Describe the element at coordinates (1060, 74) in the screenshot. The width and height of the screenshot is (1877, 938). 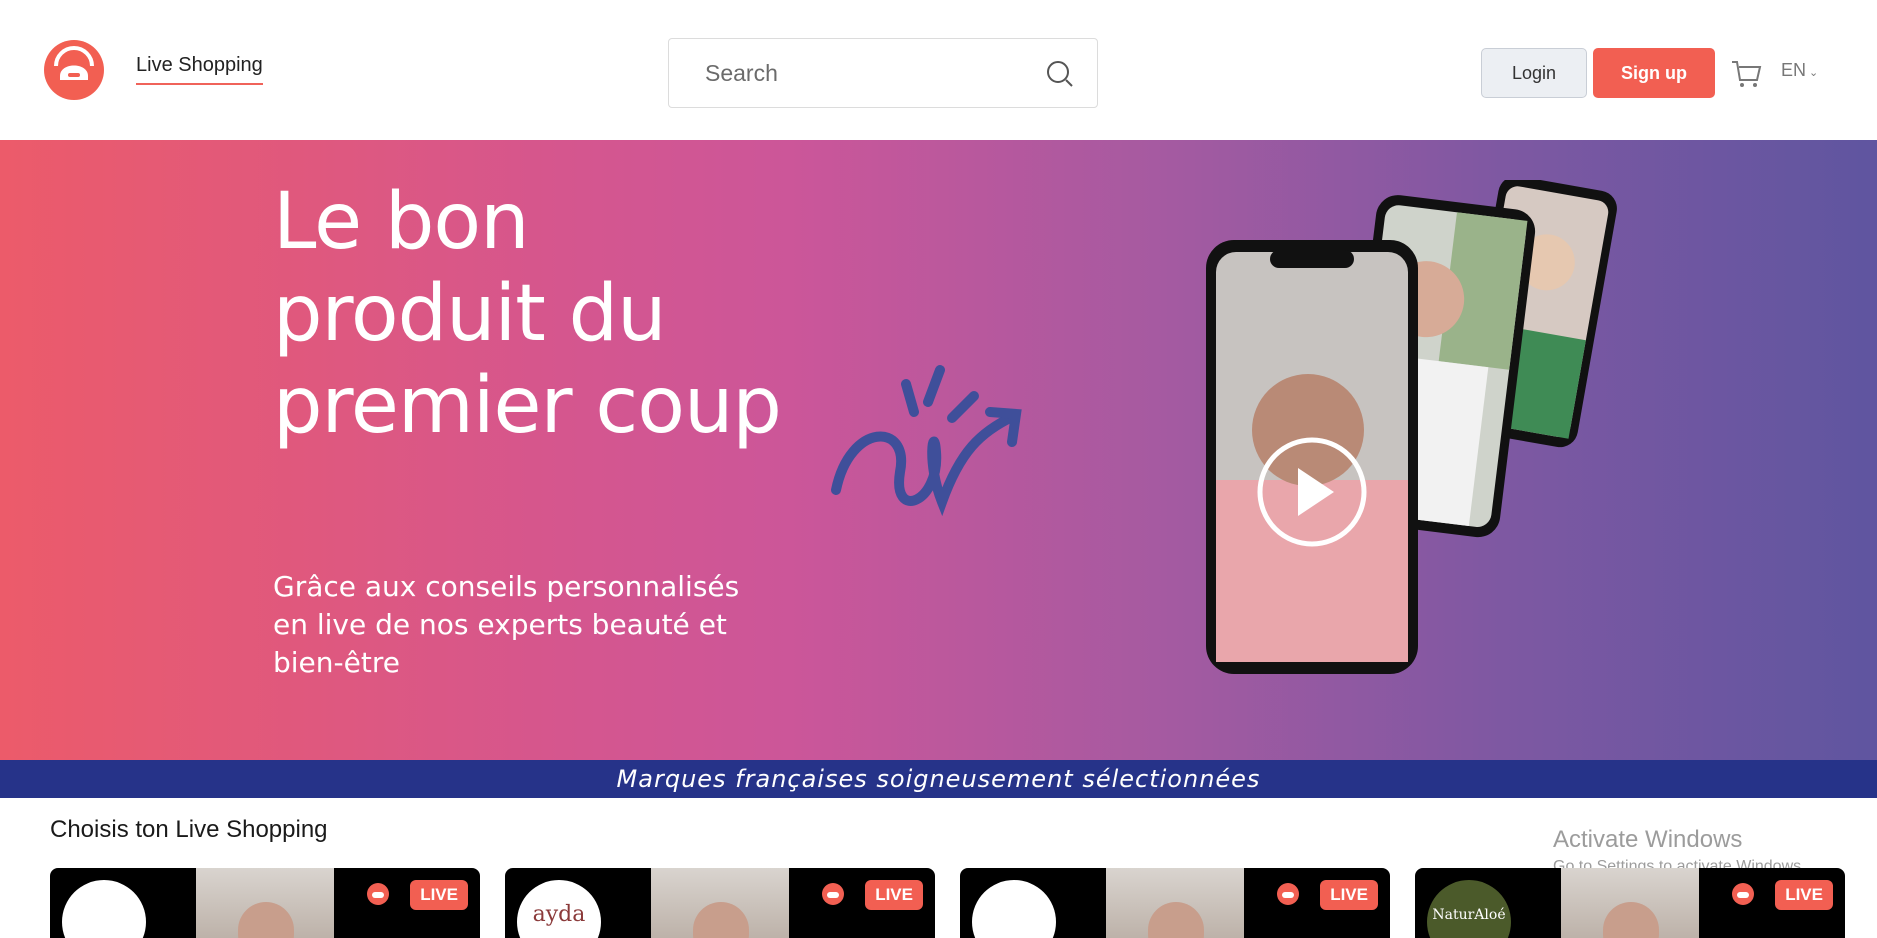
I see `search-icon` at that location.